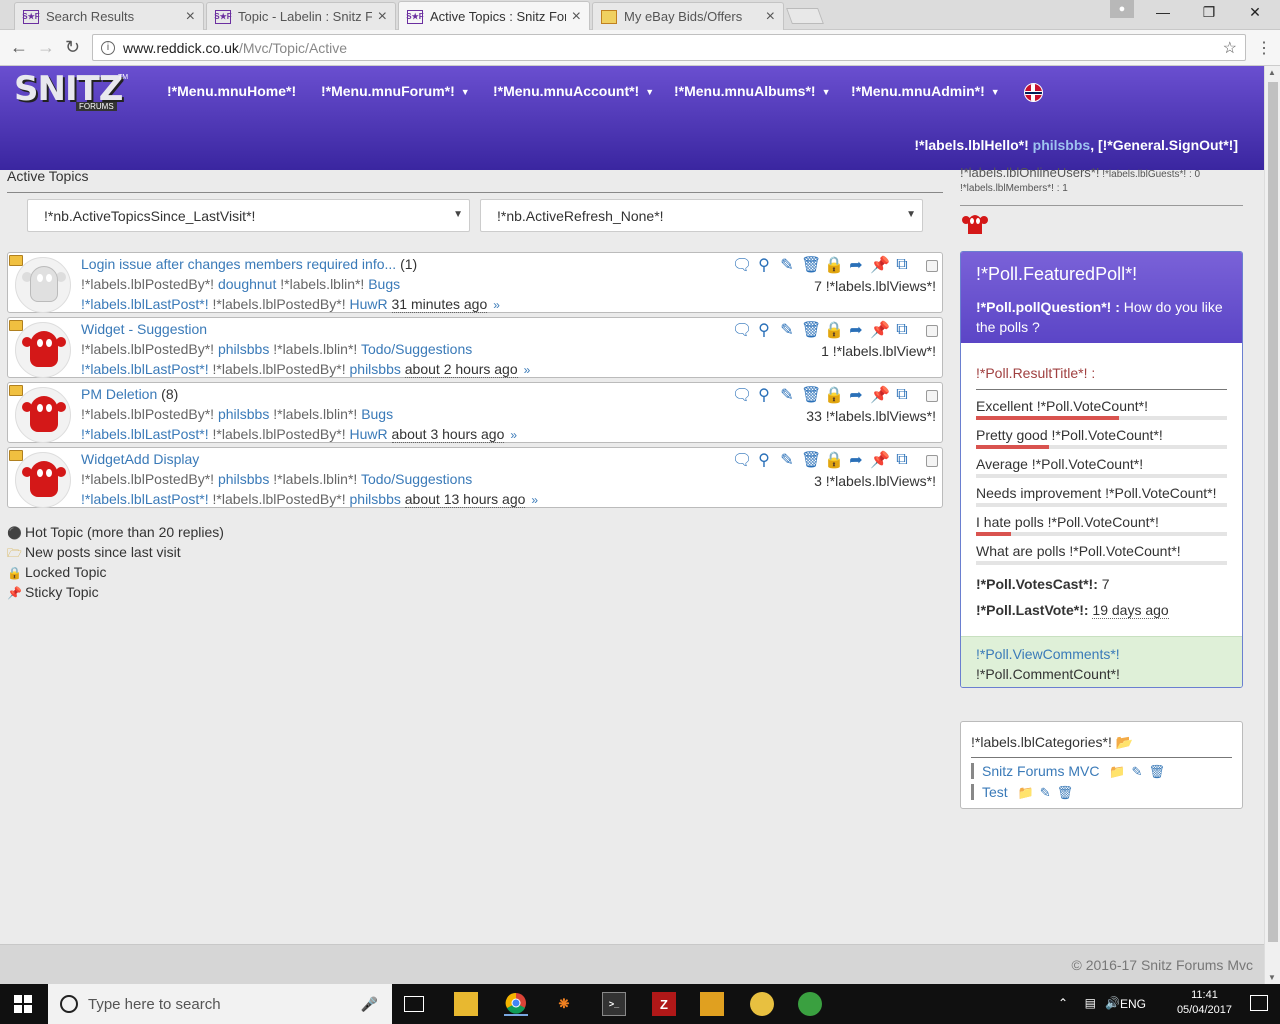  What do you see at coordinates (144, 329) in the screenshot?
I see `topic-title-link: Widget - Suggestion` at bounding box center [144, 329].